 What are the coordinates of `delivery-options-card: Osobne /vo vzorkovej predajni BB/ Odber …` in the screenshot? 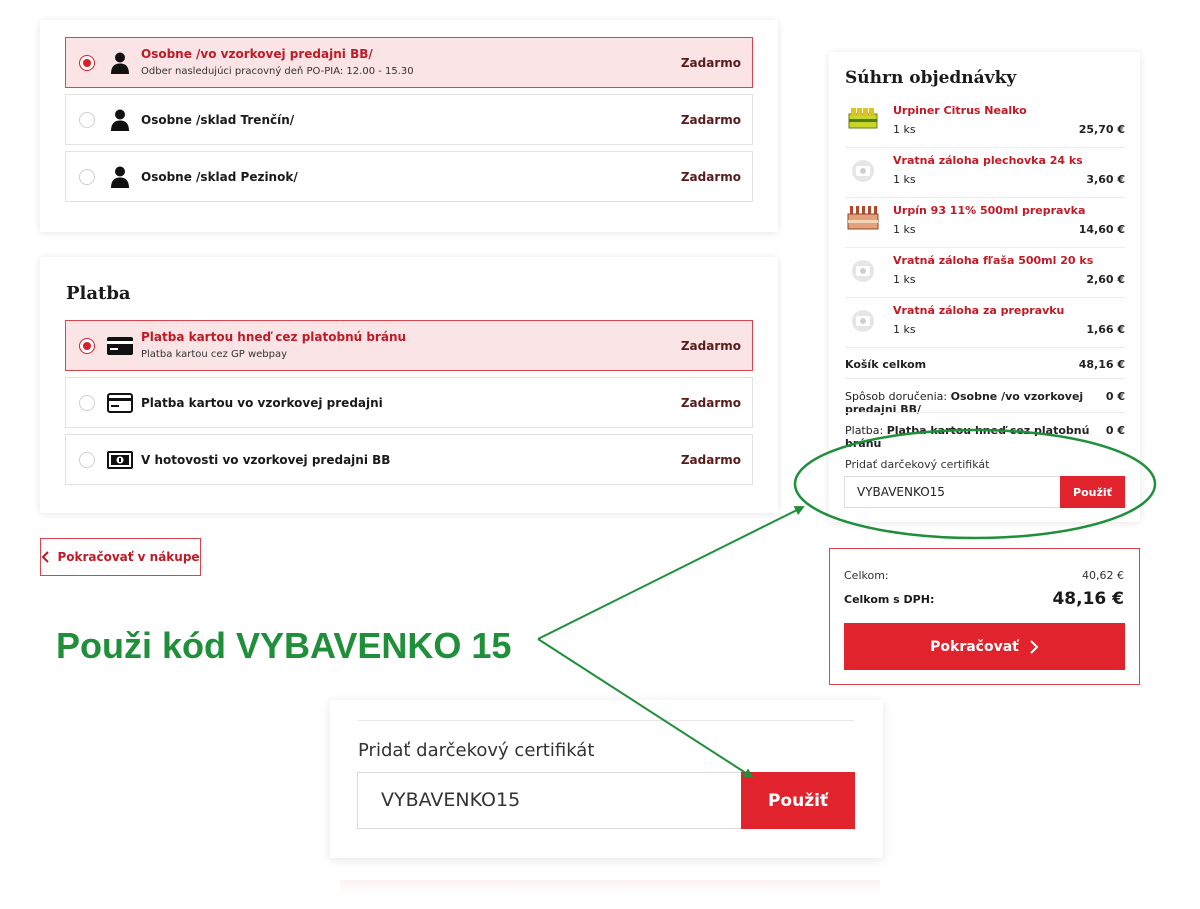 It's located at (409, 126).